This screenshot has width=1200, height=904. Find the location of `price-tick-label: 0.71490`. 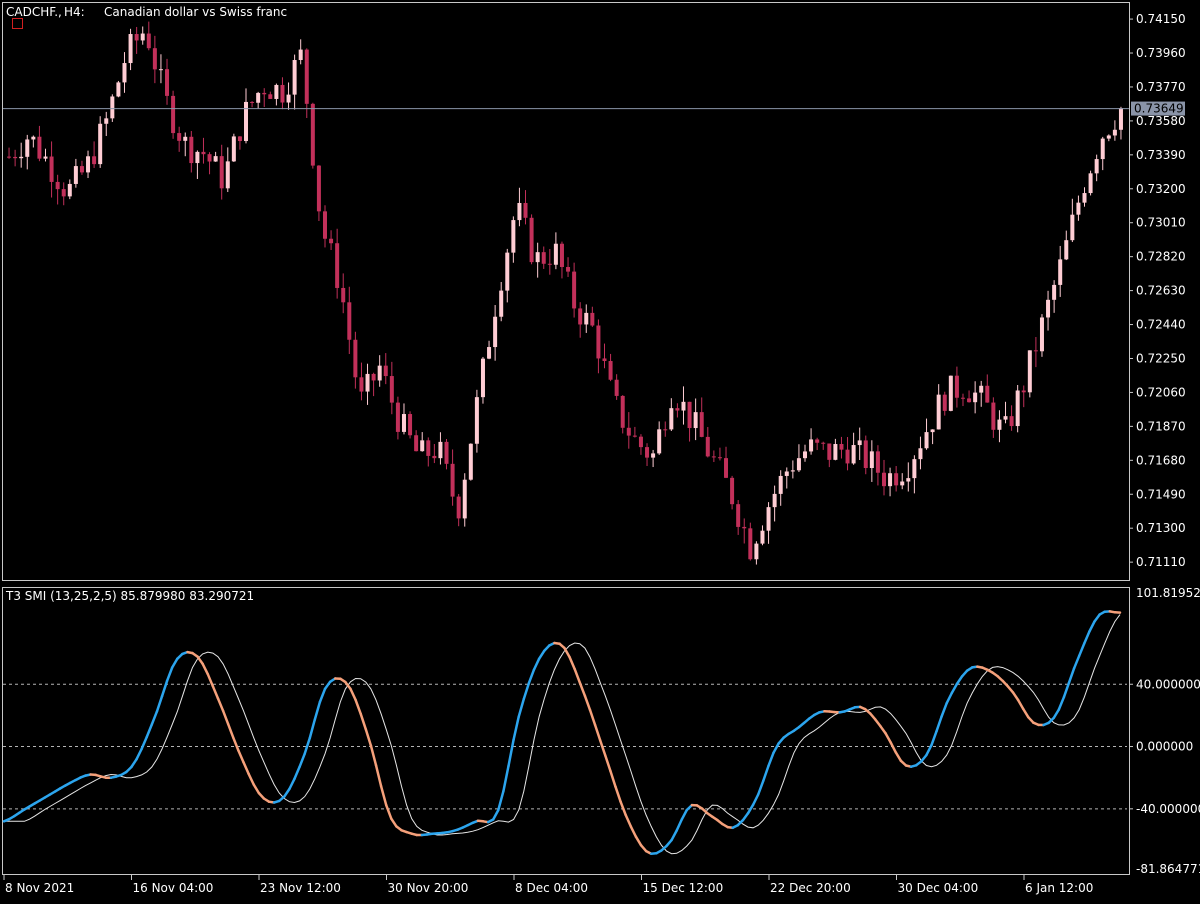

price-tick-label: 0.71490 is located at coordinates (1161, 494).